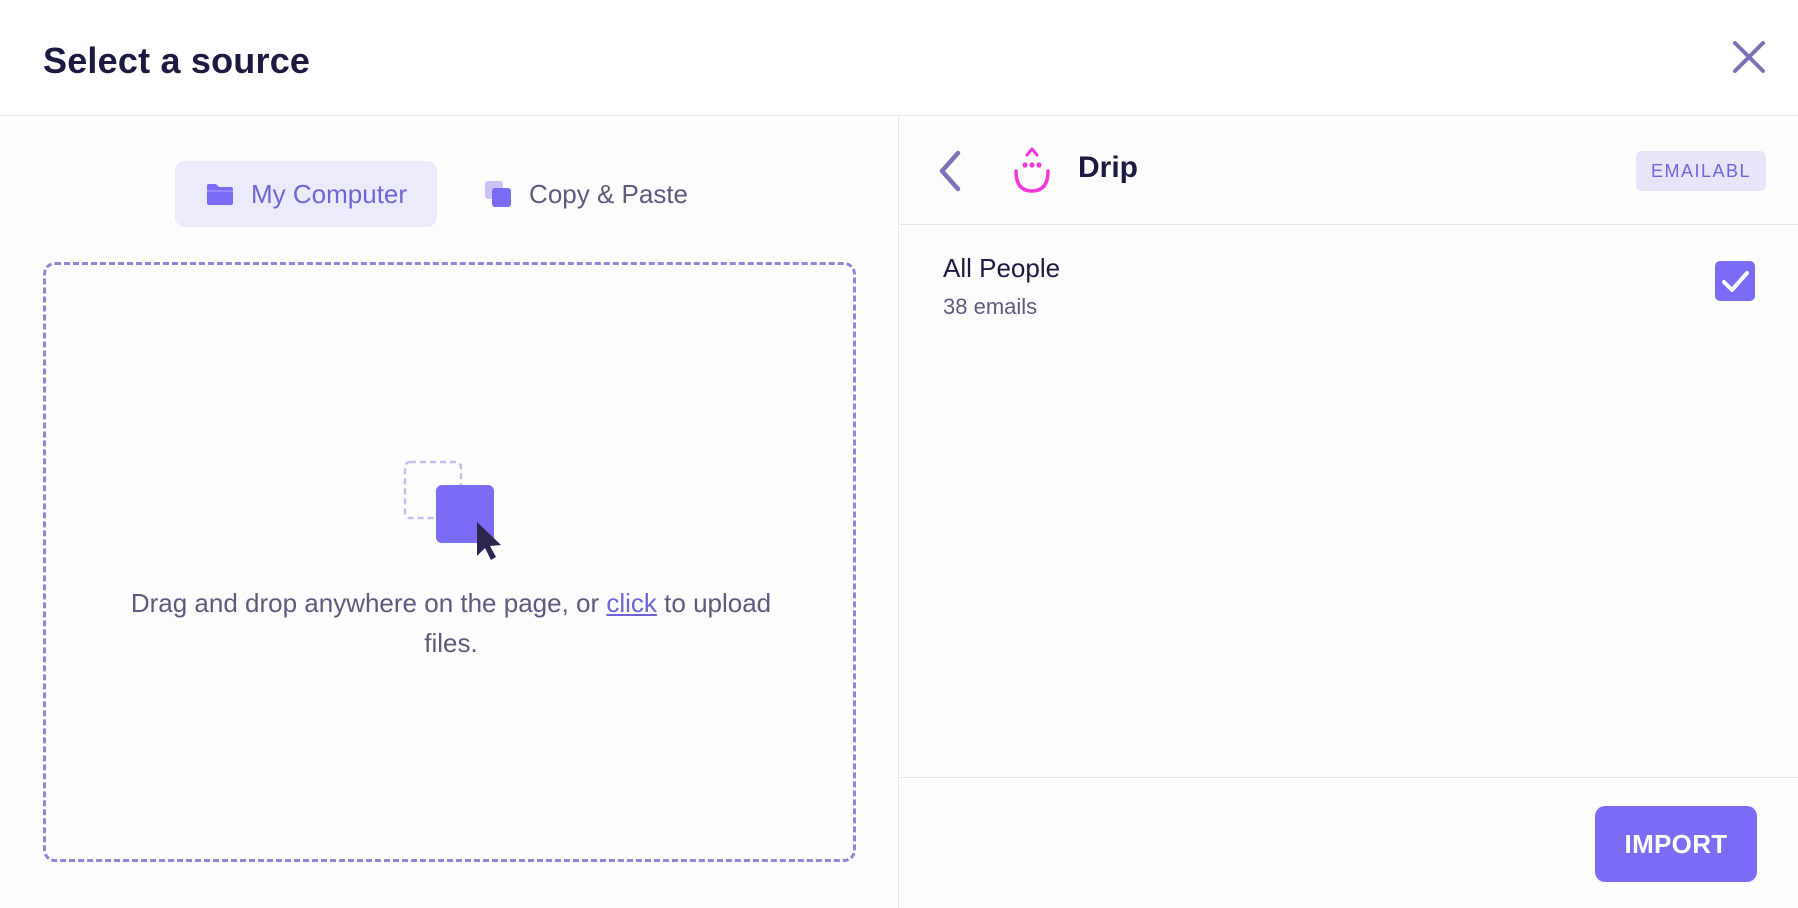  I want to click on source-tabs: My Computer Copy & Paste, so click(446, 194).